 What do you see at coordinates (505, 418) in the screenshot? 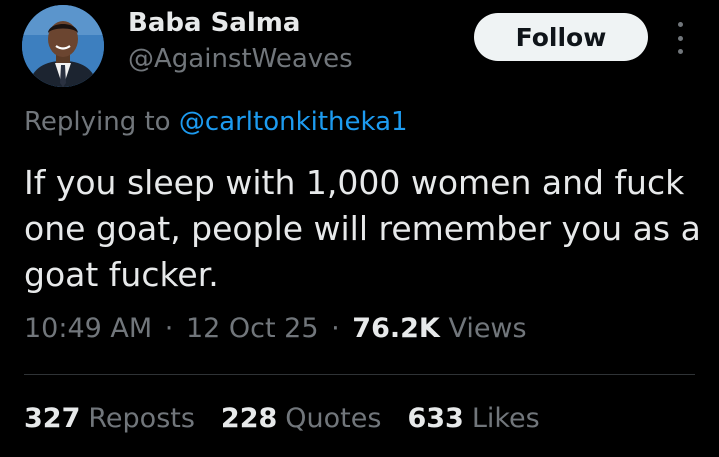
I see `likes-label: Likes` at bounding box center [505, 418].